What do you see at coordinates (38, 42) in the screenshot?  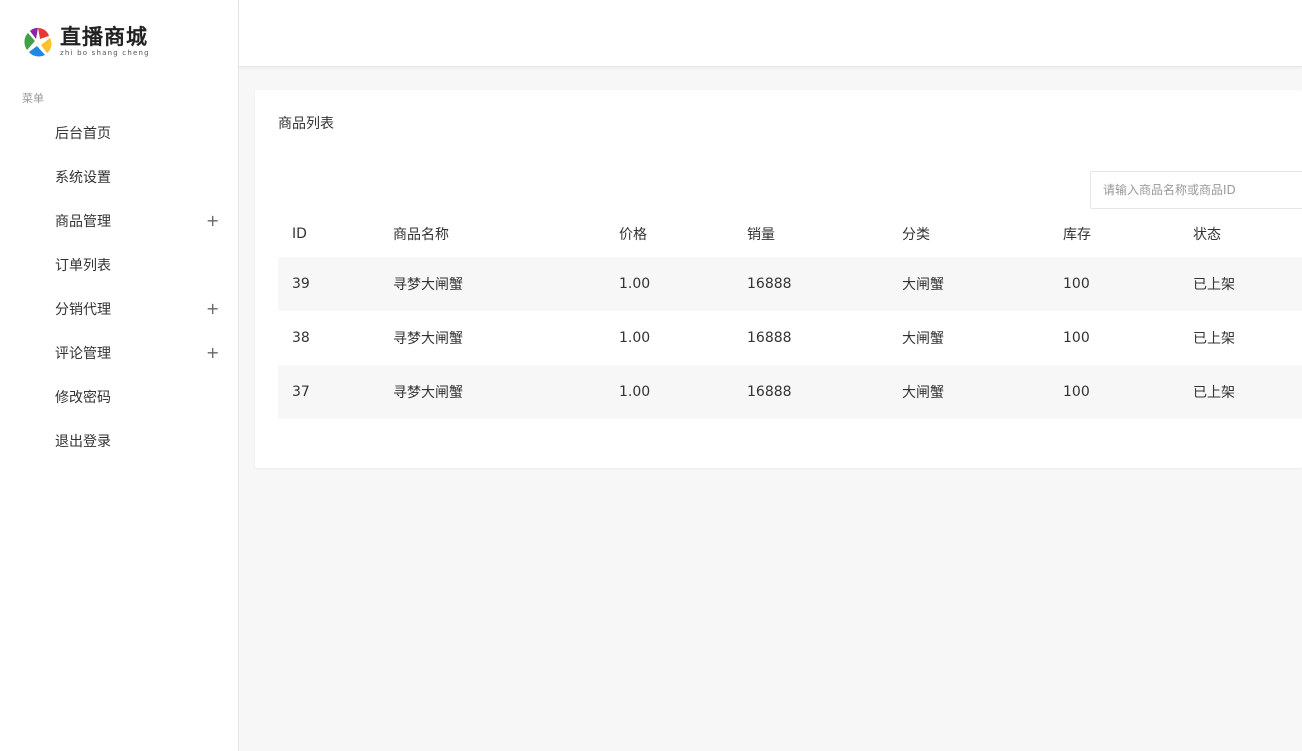 I see `logo-icon` at bounding box center [38, 42].